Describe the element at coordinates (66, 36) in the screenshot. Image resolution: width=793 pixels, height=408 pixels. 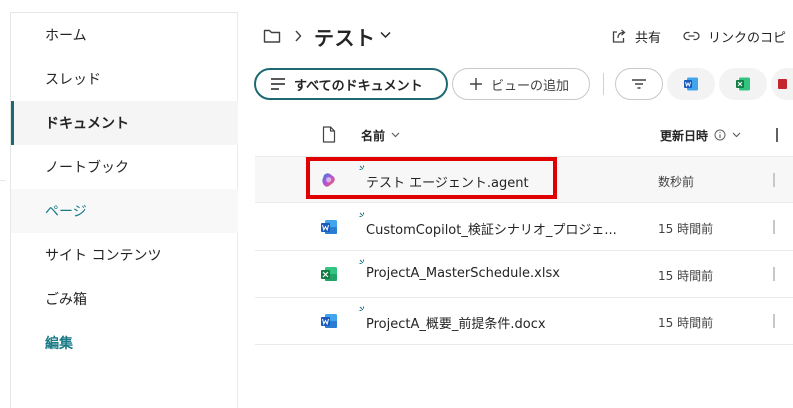
I see `nav-item-label: ホーム` at that location.